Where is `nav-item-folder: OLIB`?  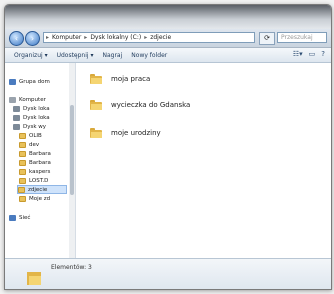
nav-item-folder: OLIB is located at coordinates (30, 135).